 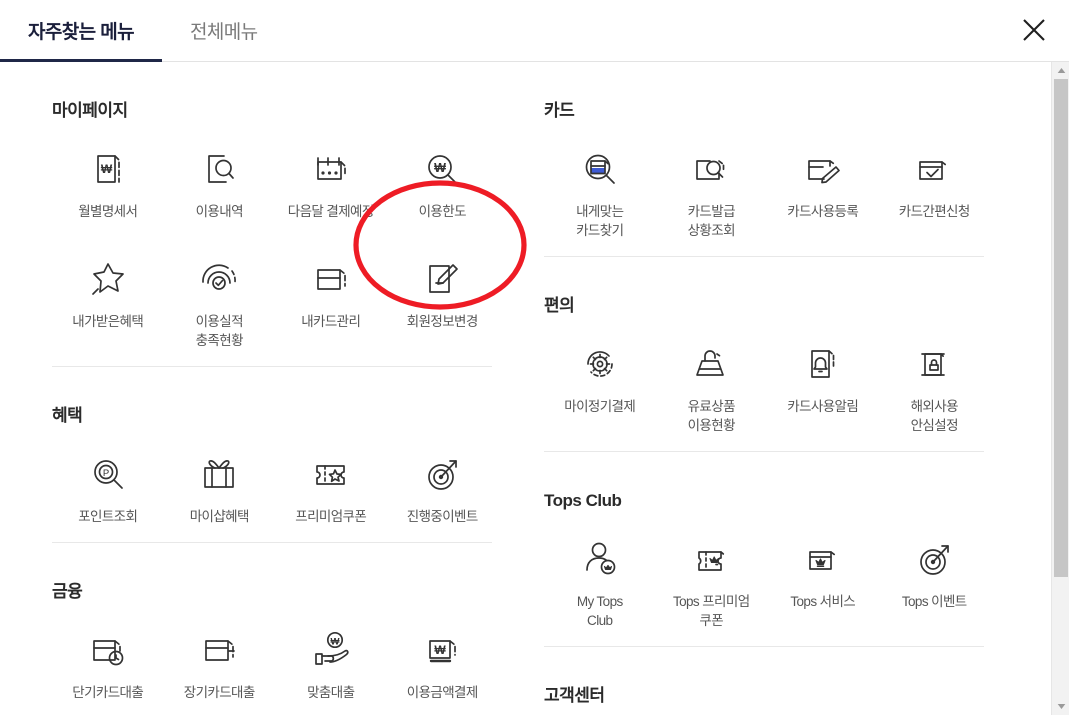 I want to click on tab-favorite-menu: 자주찾는 메뉴, so click(x=81, y=31).